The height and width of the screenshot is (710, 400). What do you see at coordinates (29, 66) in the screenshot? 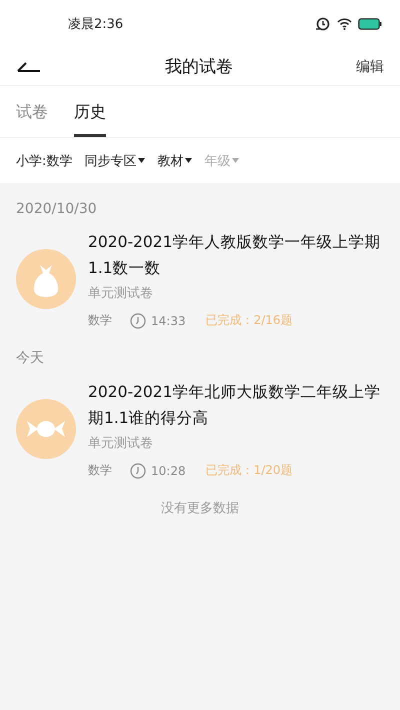
I see `back-icon` at bounding box center [29, 66].